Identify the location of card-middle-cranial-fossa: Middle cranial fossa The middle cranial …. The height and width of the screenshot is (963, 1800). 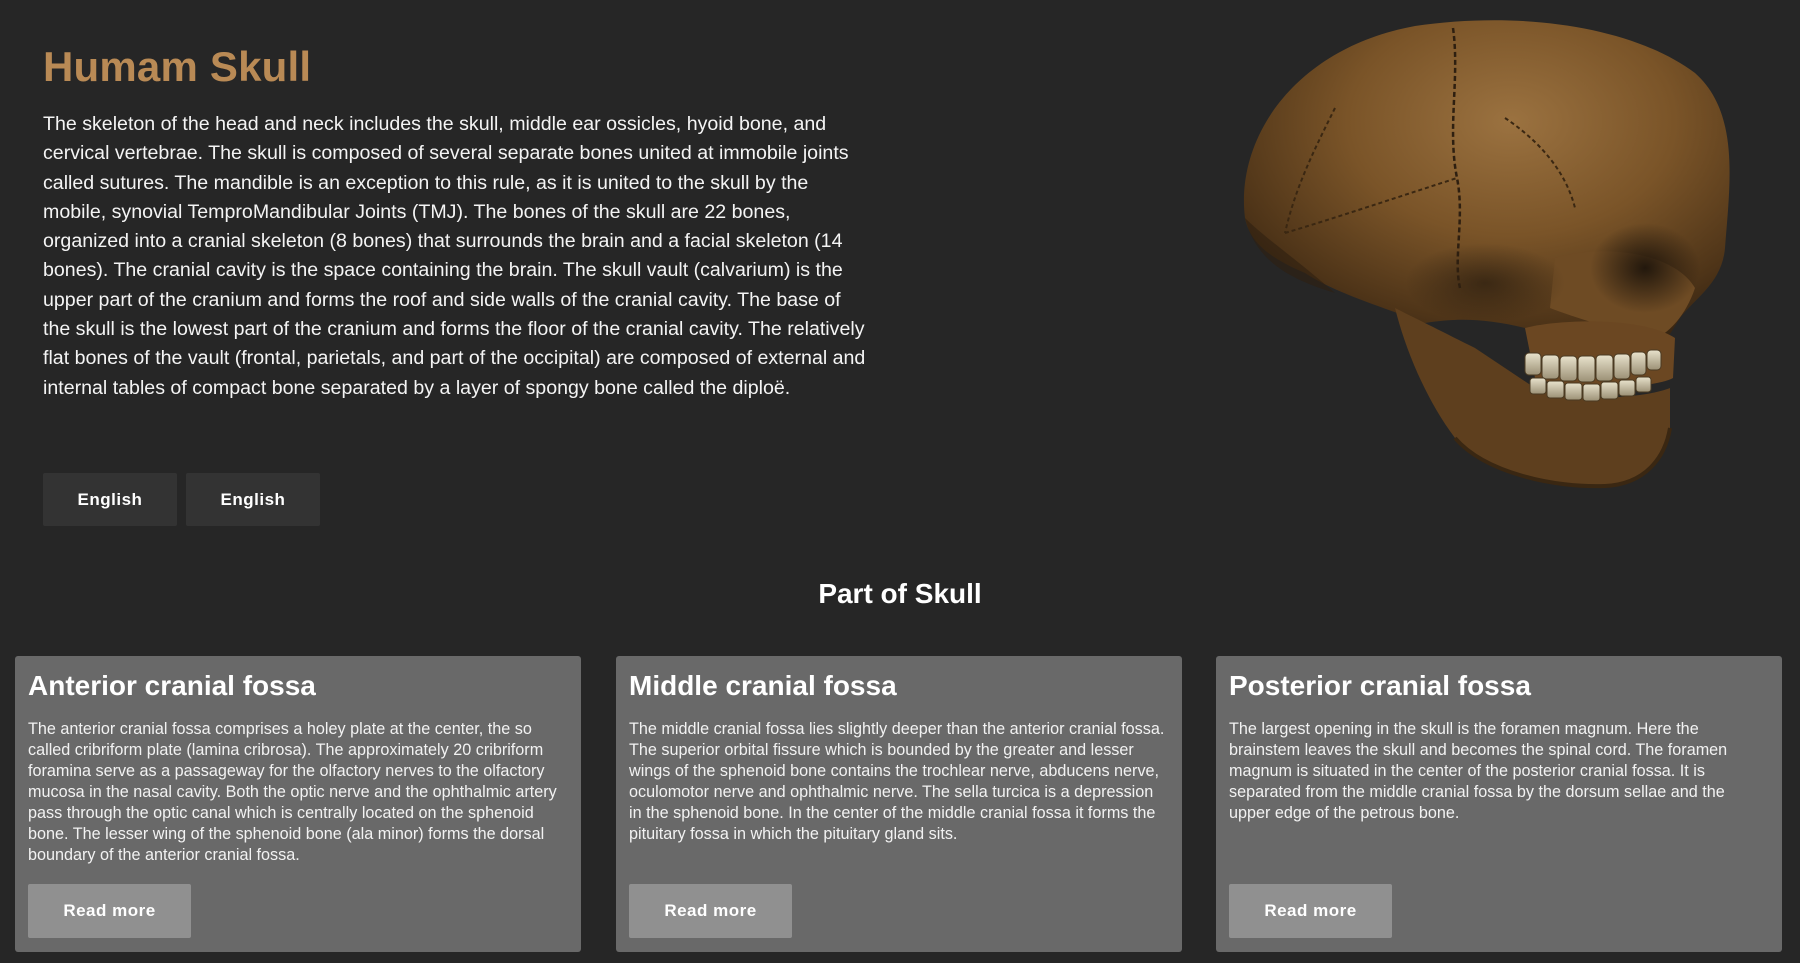
(899, 804).